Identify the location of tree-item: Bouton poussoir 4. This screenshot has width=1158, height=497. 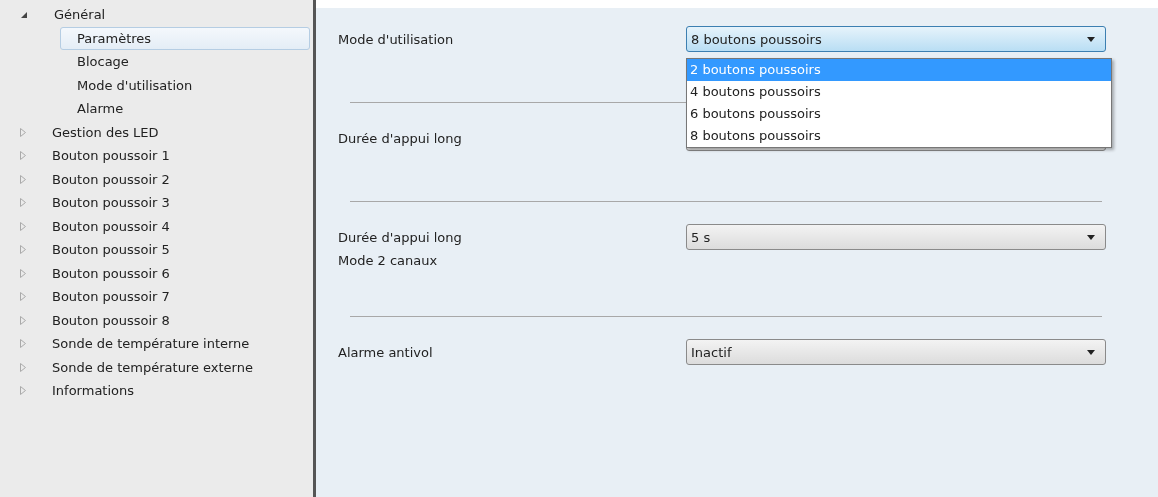
(156, 226).